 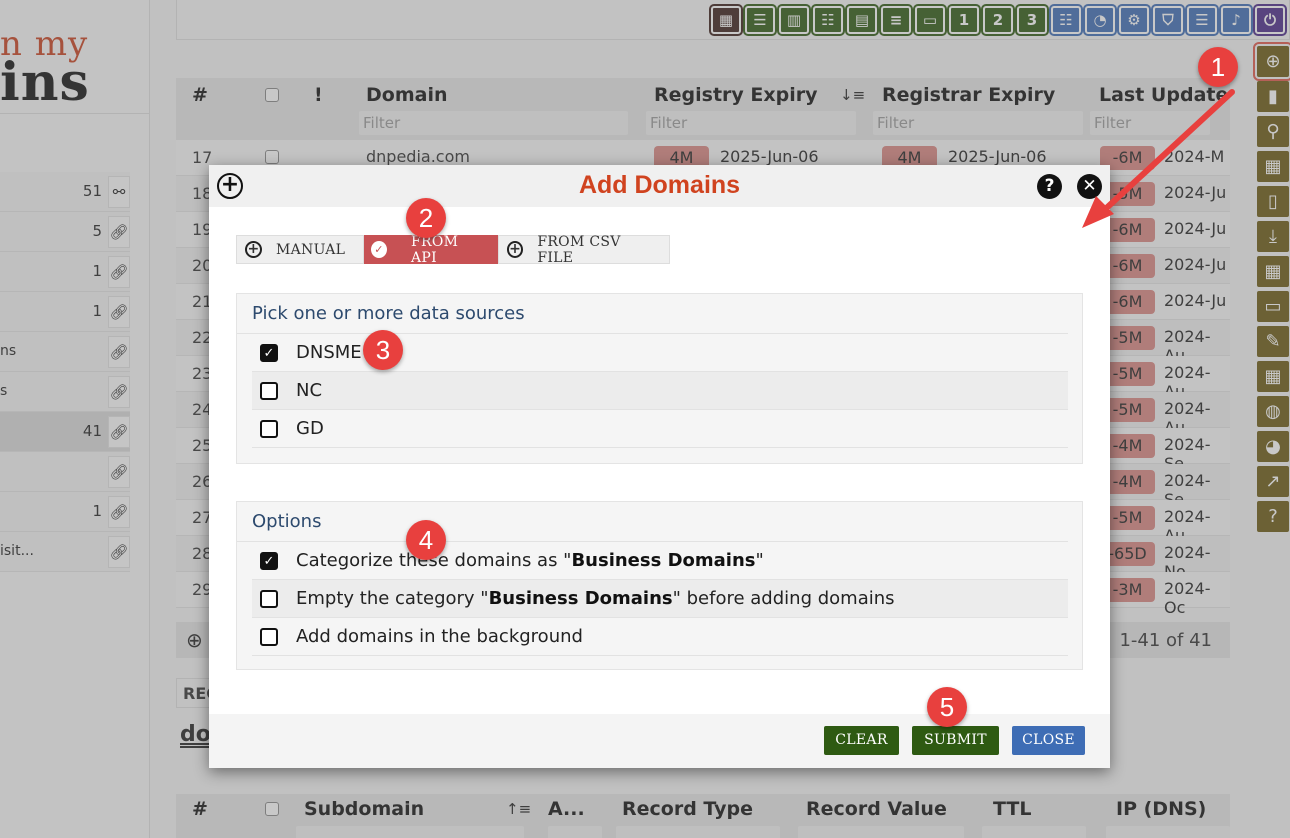 I want to click on categorize-checkbox: ✓, so click(x=269, y=561).